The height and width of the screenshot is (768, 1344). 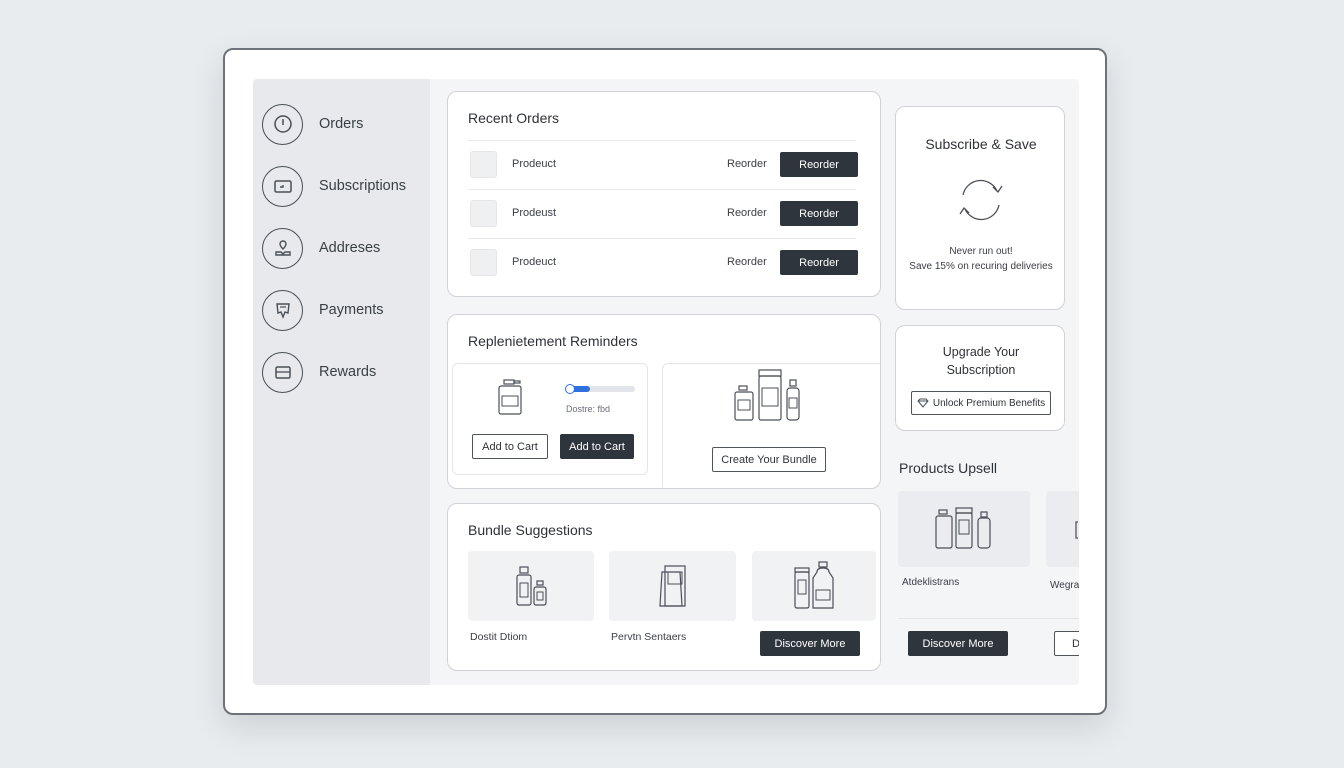 What do you see at coordinates (514, 118) in the screenshot?
I see `recent-orders-title: Recent Orders` at bounding box center [514, 118].